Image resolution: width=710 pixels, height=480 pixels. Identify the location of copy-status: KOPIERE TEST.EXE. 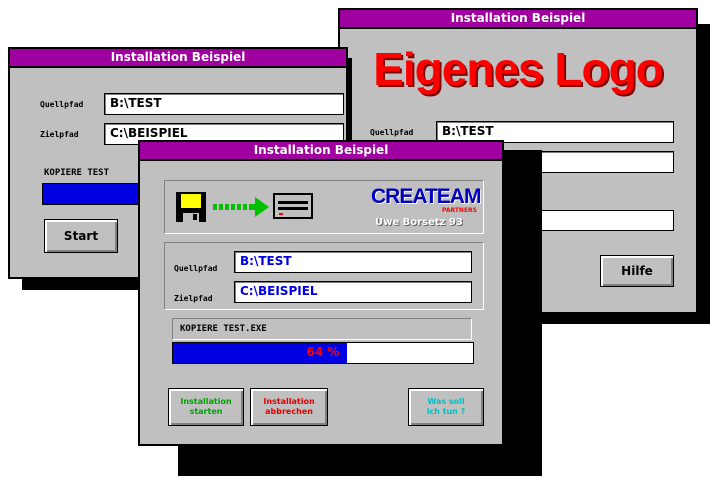
(223, 329).